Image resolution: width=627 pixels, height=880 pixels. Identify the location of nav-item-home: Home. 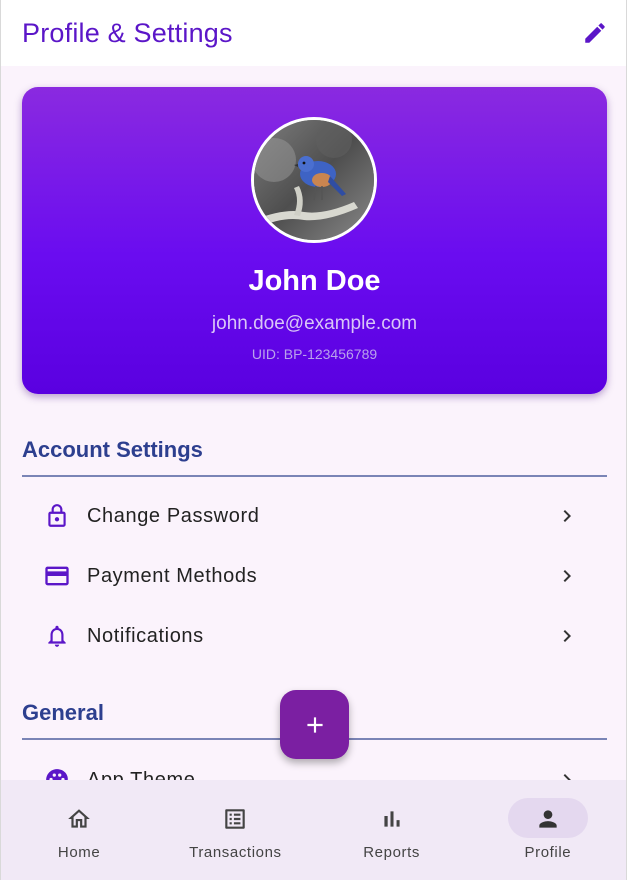
(79, 830).